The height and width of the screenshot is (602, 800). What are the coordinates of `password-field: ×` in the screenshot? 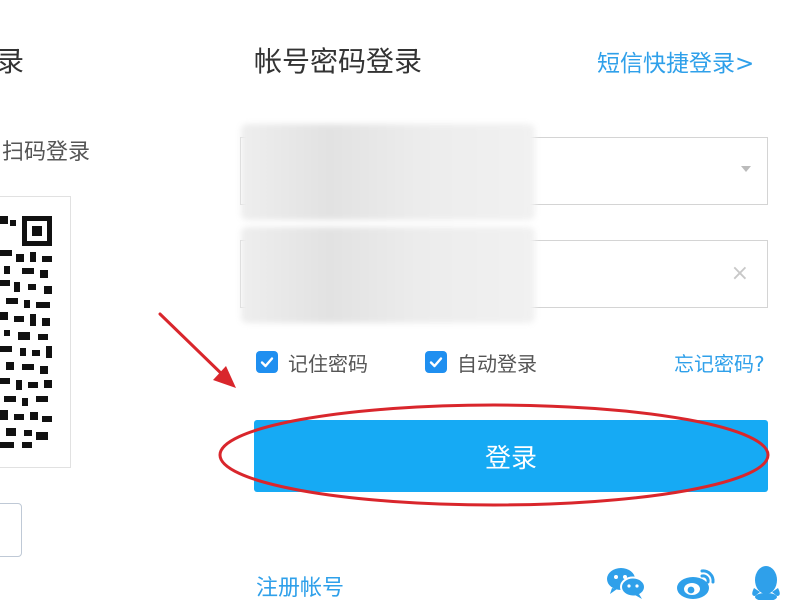 It's located at (504, 275).